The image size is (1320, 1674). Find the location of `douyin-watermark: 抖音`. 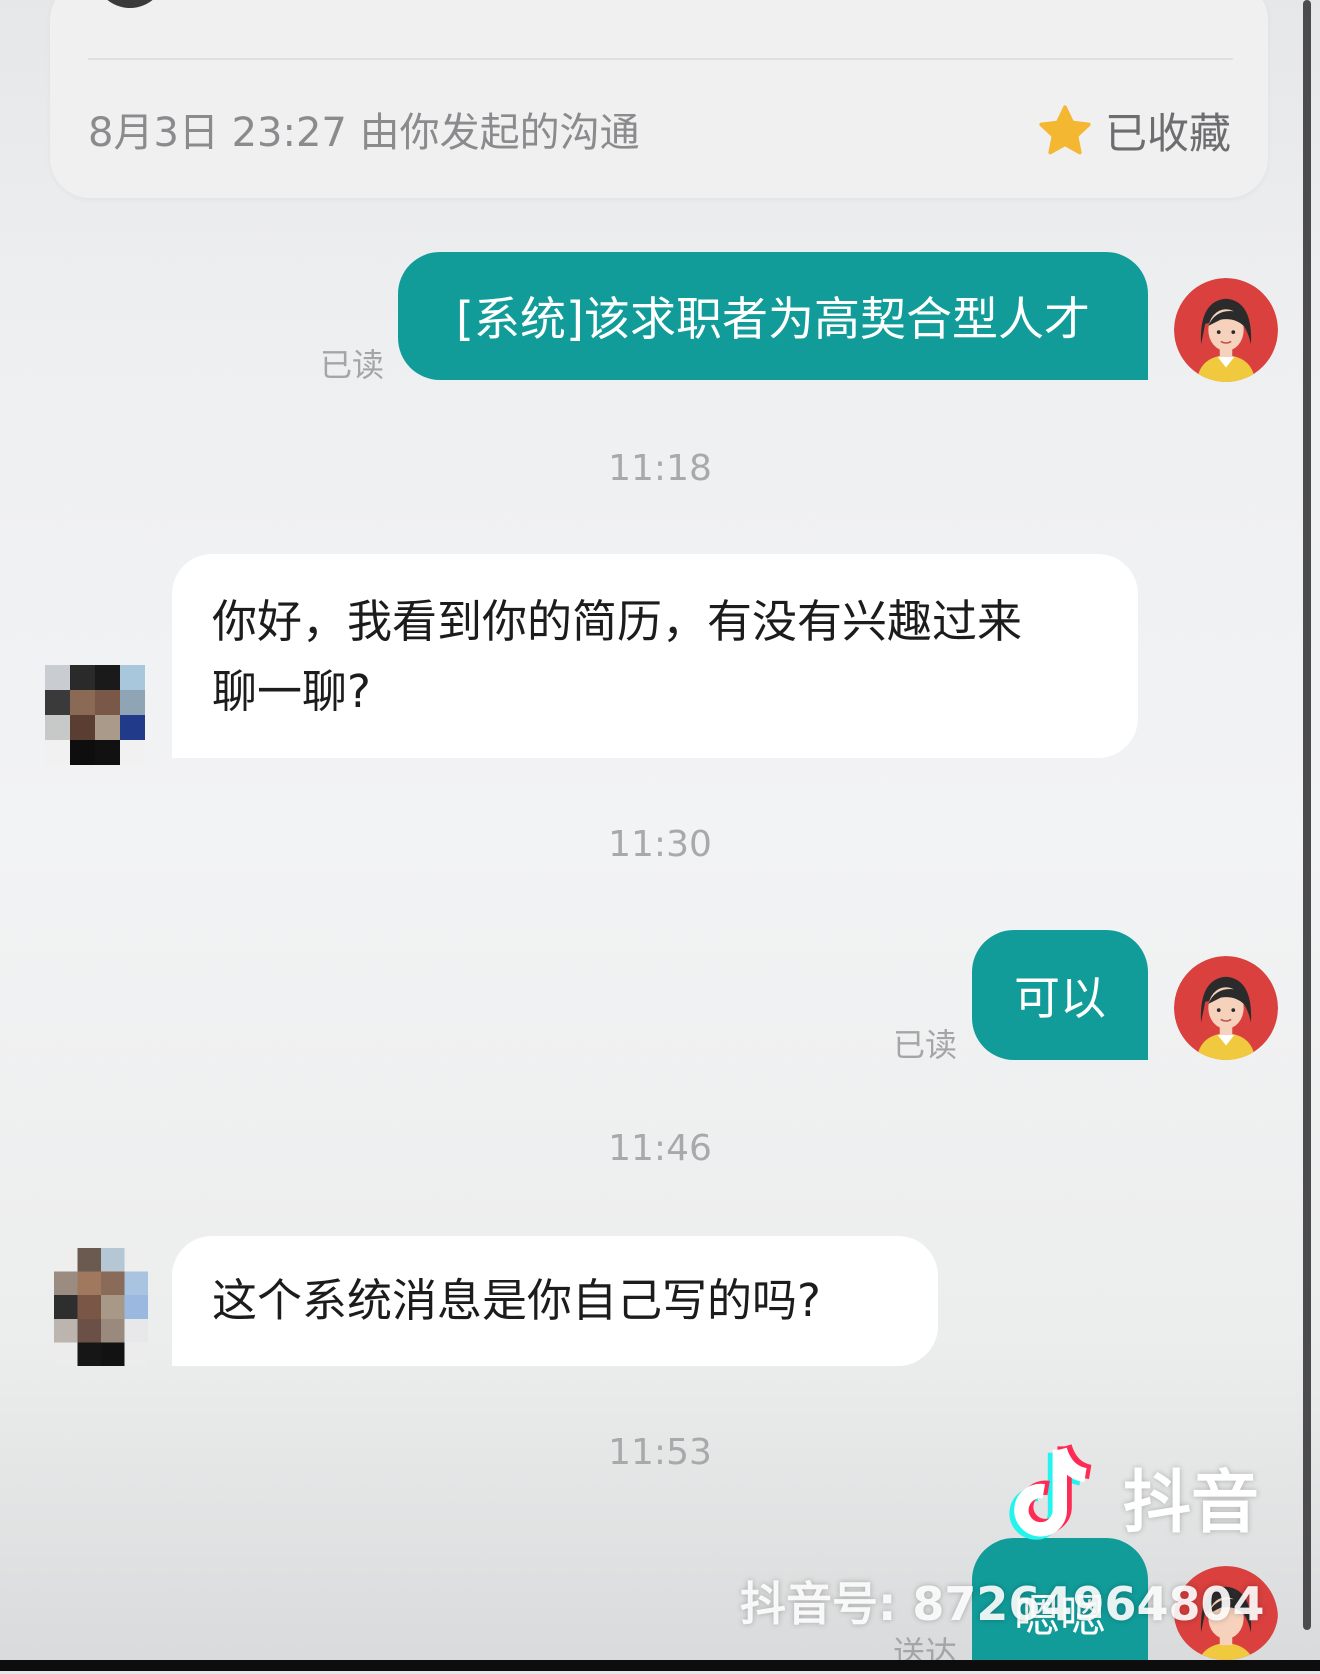

douyin-watermark: 抖音 is located at coordinates (1132, 1496).